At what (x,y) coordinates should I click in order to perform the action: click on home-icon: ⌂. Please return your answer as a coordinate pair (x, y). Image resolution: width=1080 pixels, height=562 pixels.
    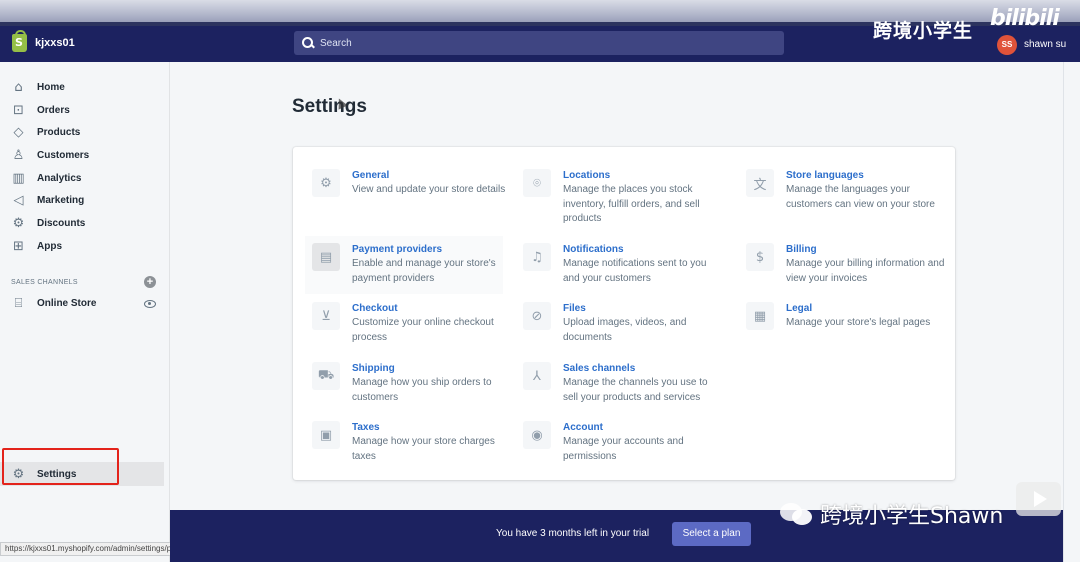
    Looking at the image, I should click on (18, 87).